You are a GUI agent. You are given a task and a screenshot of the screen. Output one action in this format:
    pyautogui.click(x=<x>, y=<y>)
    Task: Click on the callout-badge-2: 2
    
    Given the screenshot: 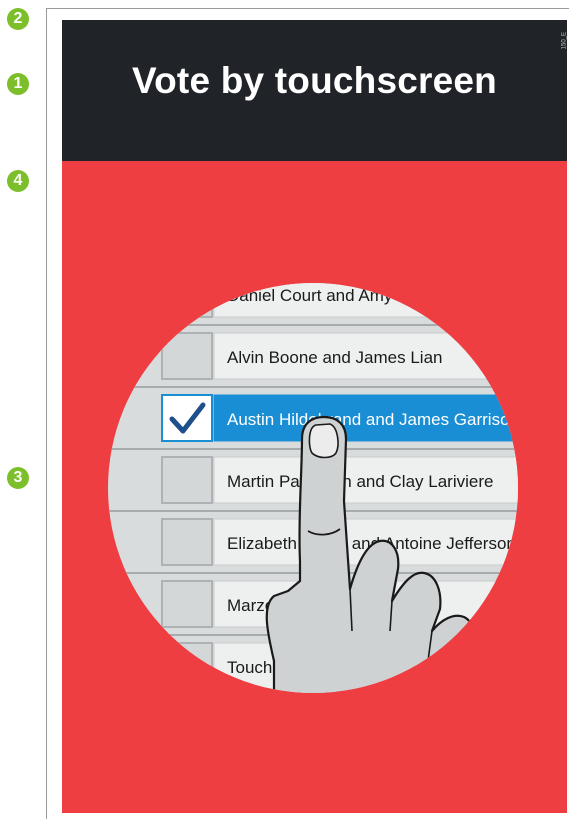 What is the action you would take?
    pyautogui.click(x=18, y=19)
    